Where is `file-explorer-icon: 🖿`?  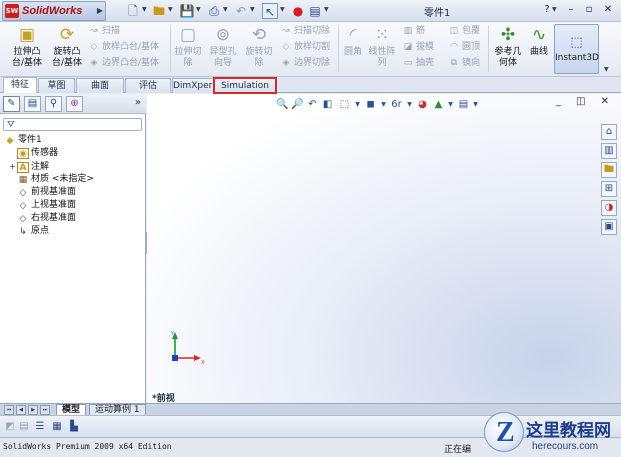
file-explorer-icon: 🖿 is located at coordinates (609, 170).